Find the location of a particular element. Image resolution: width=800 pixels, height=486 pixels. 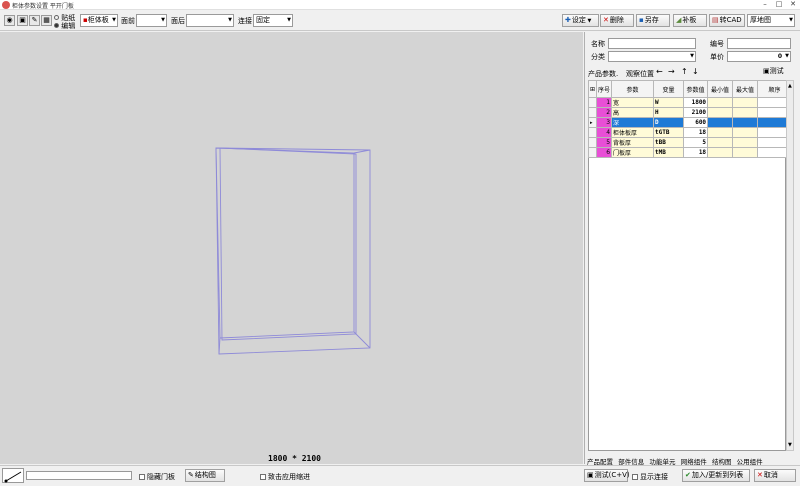

cell-param: 门板厚 is located at coordinates (633, 152).